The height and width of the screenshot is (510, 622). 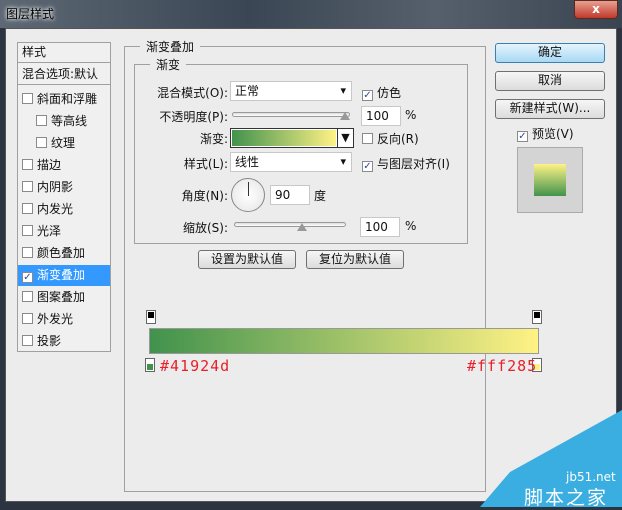 What do you see at coordinates (291, 114) in the screenshot?
I see `opacity-slider` at bounding box center [291, 114].